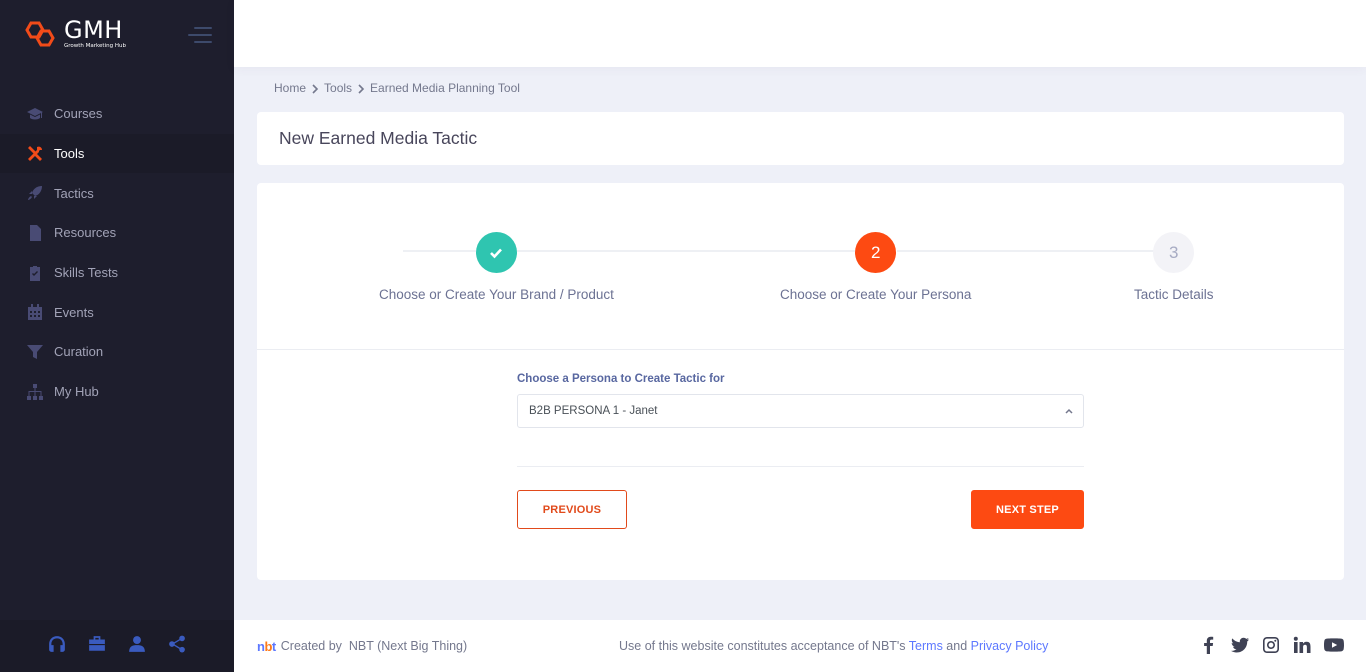  I want to click on breadcrumb-current: Earned Media Planning Tool, so click(445, 88).